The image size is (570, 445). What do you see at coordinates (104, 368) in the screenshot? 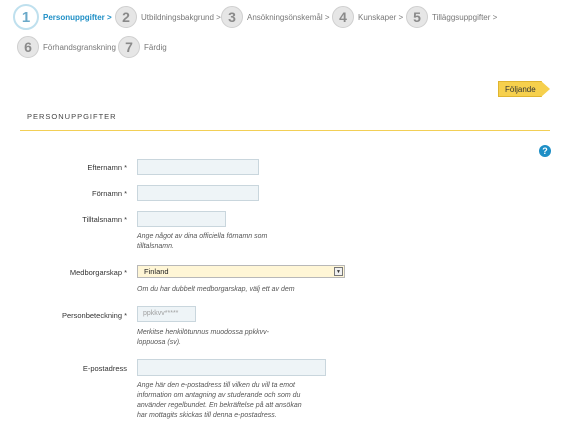
I see `email-label: E-postadress` at bounding box center [104, 368].